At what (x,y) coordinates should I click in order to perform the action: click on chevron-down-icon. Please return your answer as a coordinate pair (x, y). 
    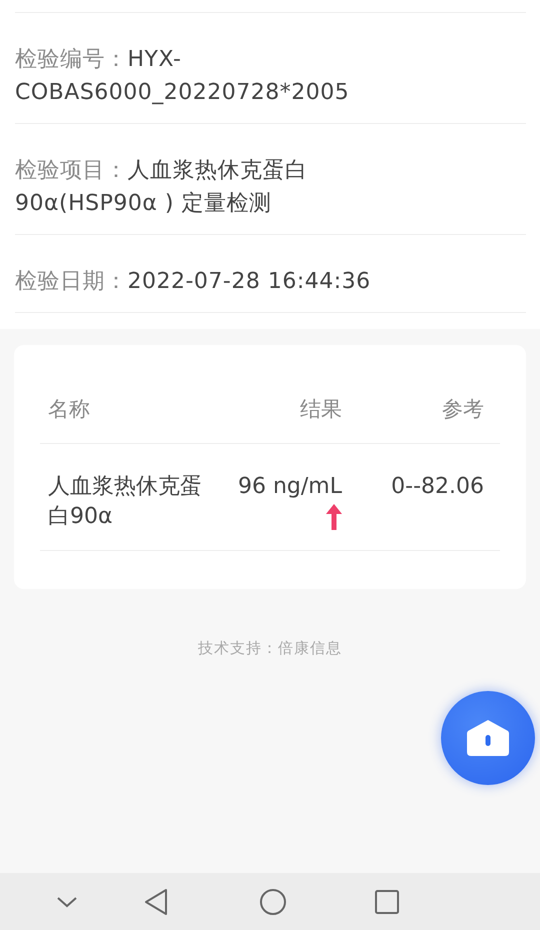
    Looking at the image, I should click on (67, 902).